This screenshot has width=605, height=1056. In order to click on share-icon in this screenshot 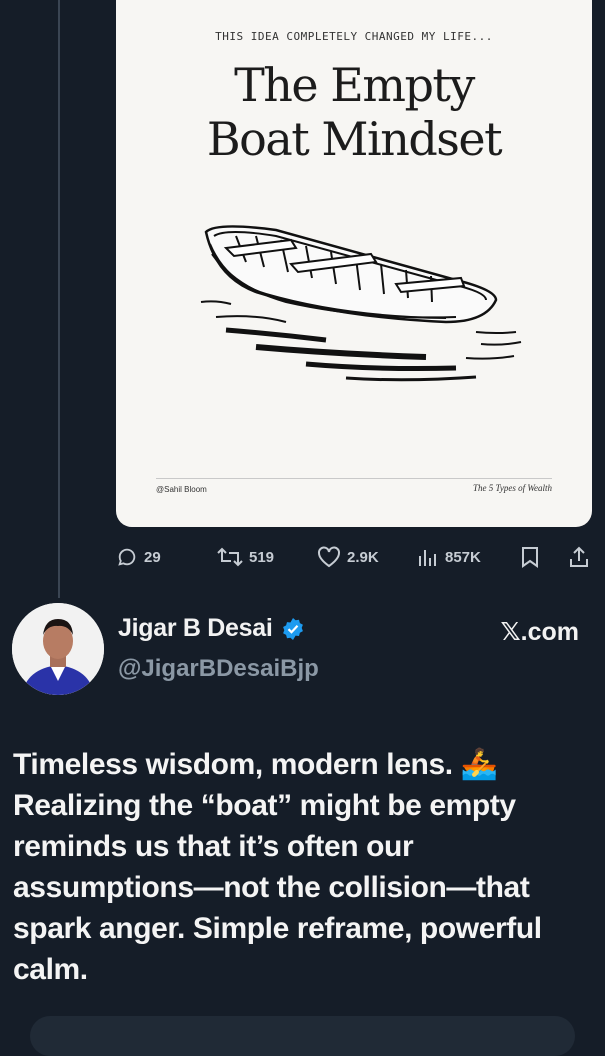, I will do `click(579, 556)`.